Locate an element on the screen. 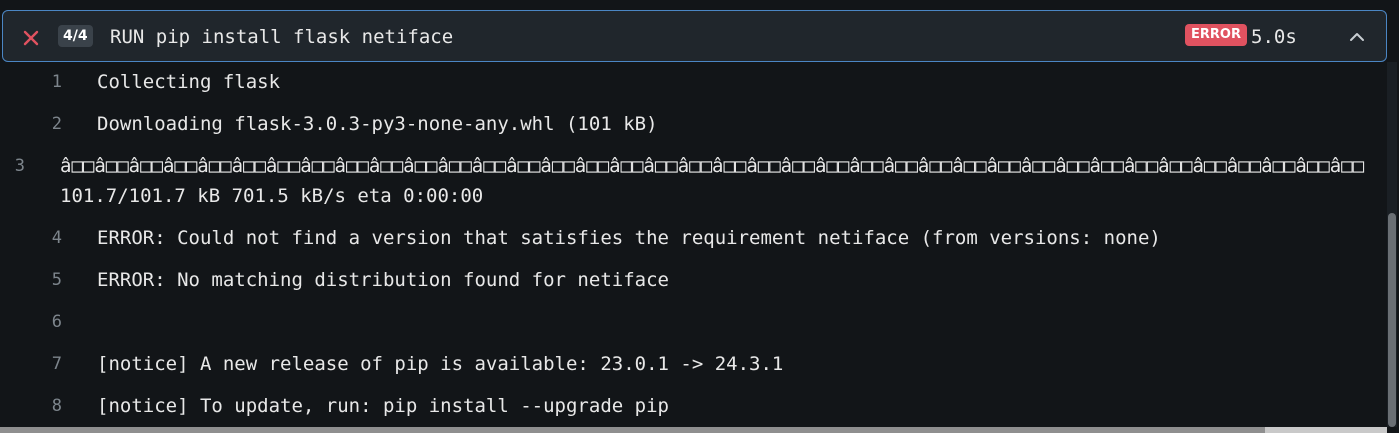 The height and width of the screenshot is (433, 1399). line-number: 5 is located at coordinates (56, 280).